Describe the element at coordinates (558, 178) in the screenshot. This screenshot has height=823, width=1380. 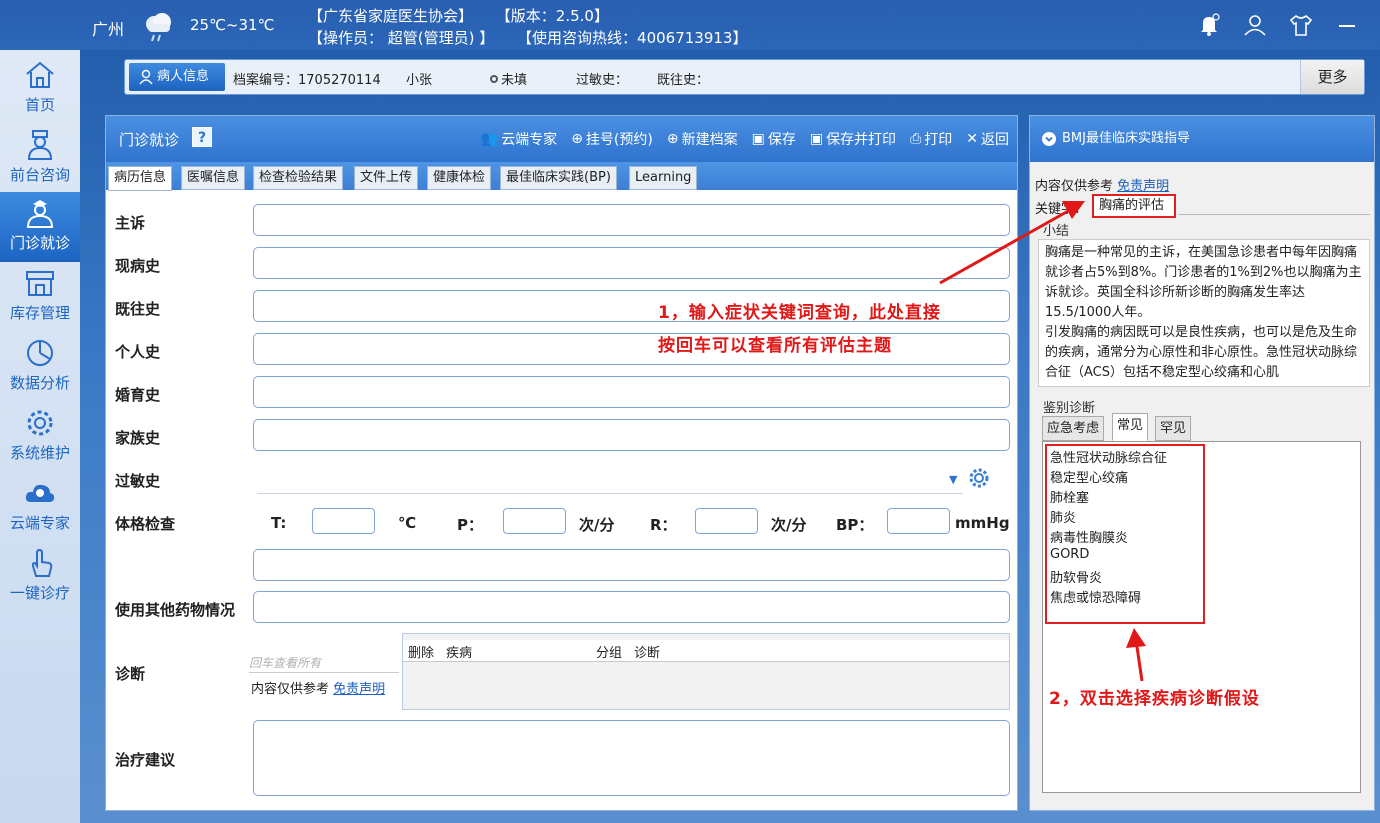
I see `tab-best-practice: 最佳临床实践(BP)` at that location.